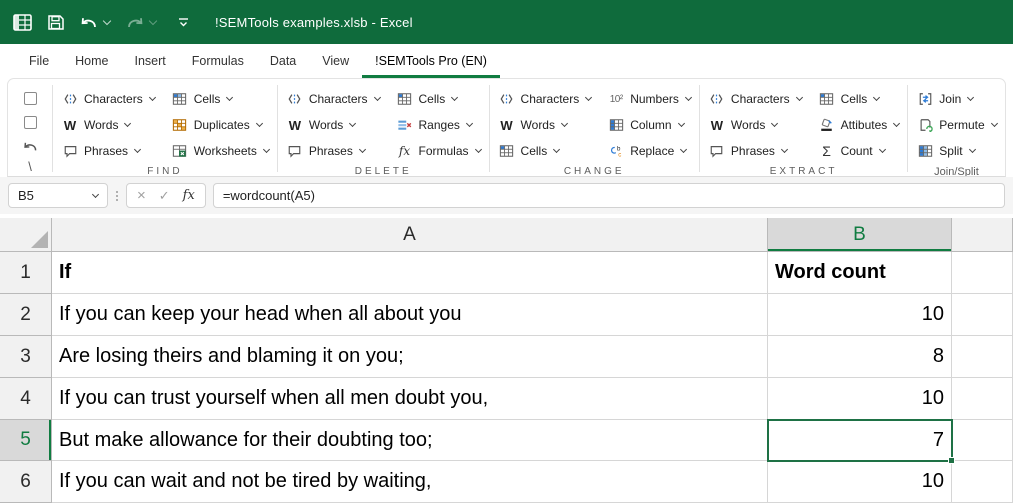  Describe the element at coordinates (95, 194) in the screenshot. I see `name-box-dropdown-icon` at that location.